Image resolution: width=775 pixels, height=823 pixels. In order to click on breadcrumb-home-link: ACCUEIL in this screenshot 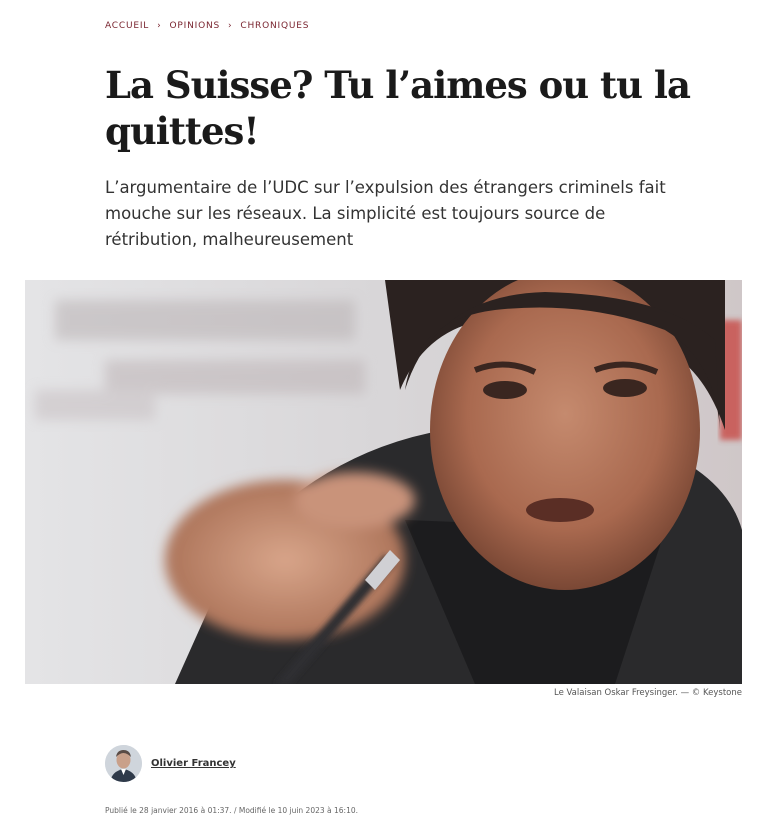, I will do `click(127, 26)`.